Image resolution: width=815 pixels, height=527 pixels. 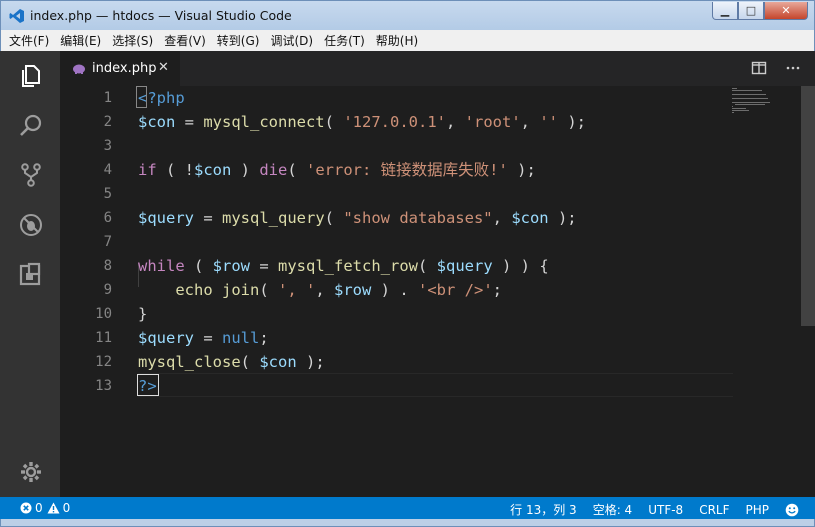 What do you see at coordinates (107, 242) in the screenshot?
I see `line-number: 7` at bounding box center [107, 242].